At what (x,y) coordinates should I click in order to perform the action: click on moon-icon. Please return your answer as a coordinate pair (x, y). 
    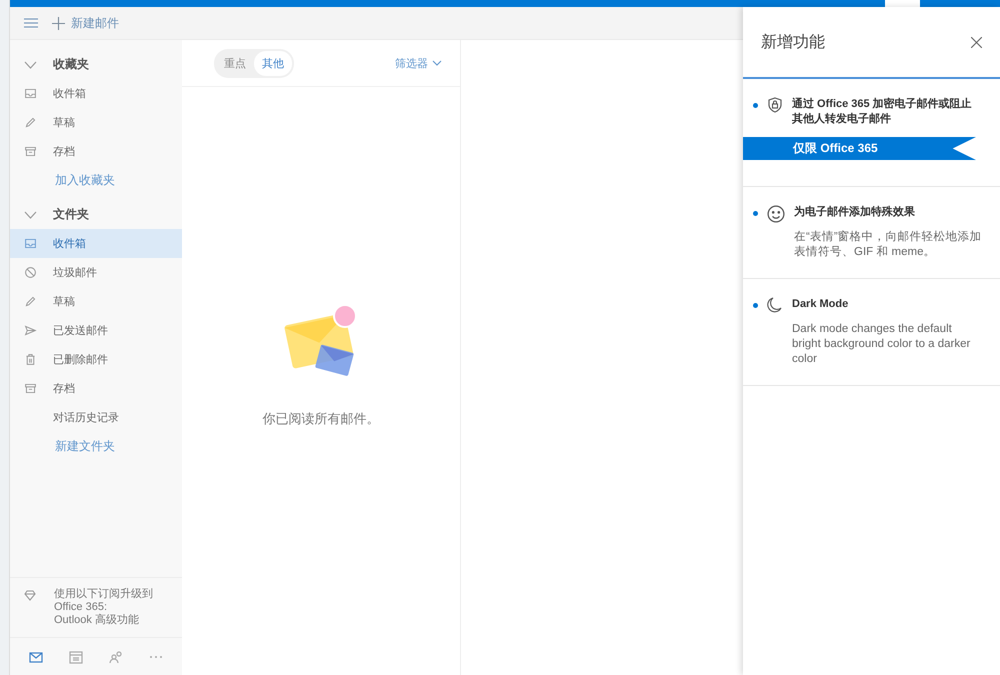
    Looking at the image, I should click on (775, 305).